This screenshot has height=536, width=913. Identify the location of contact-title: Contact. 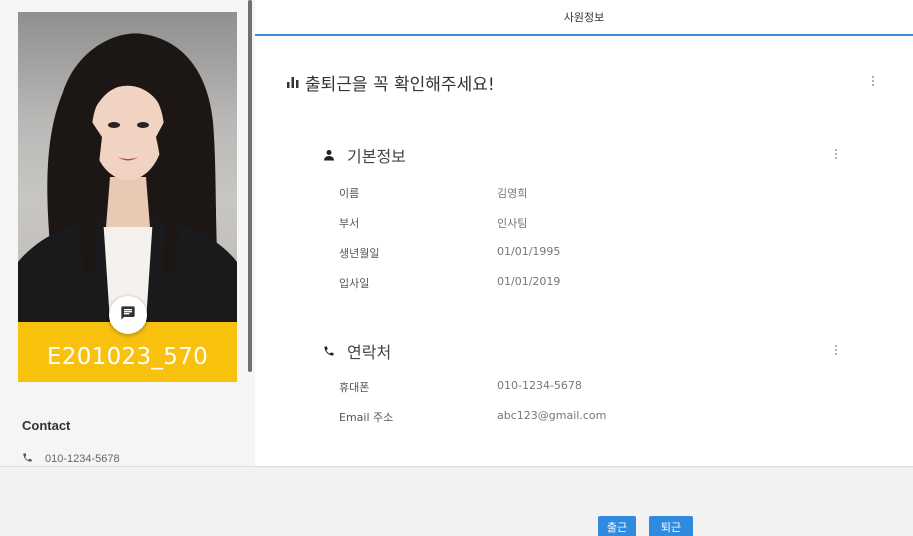
(46, 425).